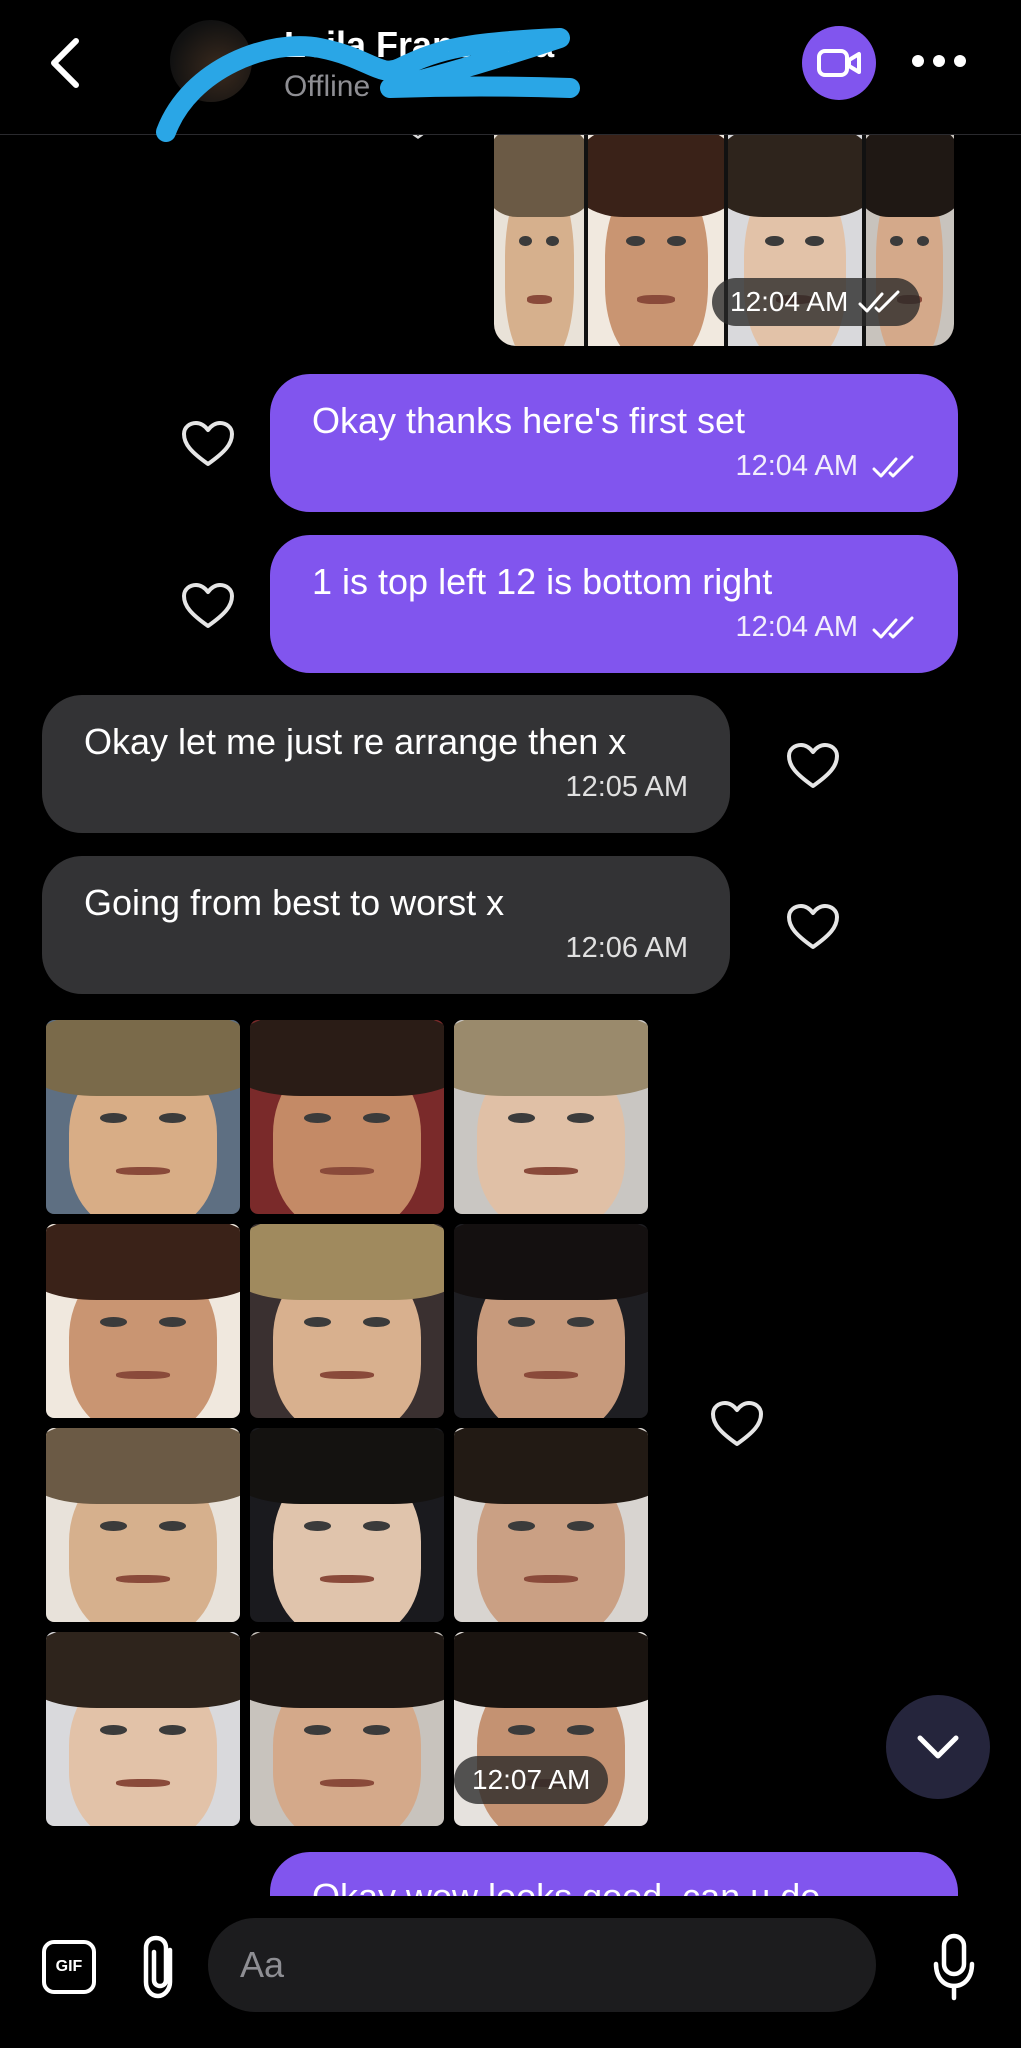  What do you see at coordinates (789, 301) in the screenshot?
I see `timestamp-text: 12:04 AM` at bounding box center [789, 301].